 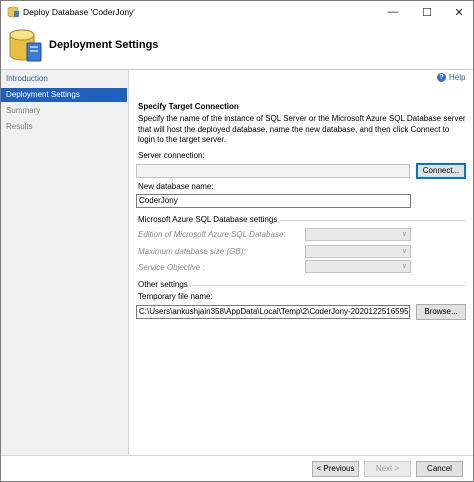 I want to click on sidebar-item-summary: Summary, so click(x=23, y=110).